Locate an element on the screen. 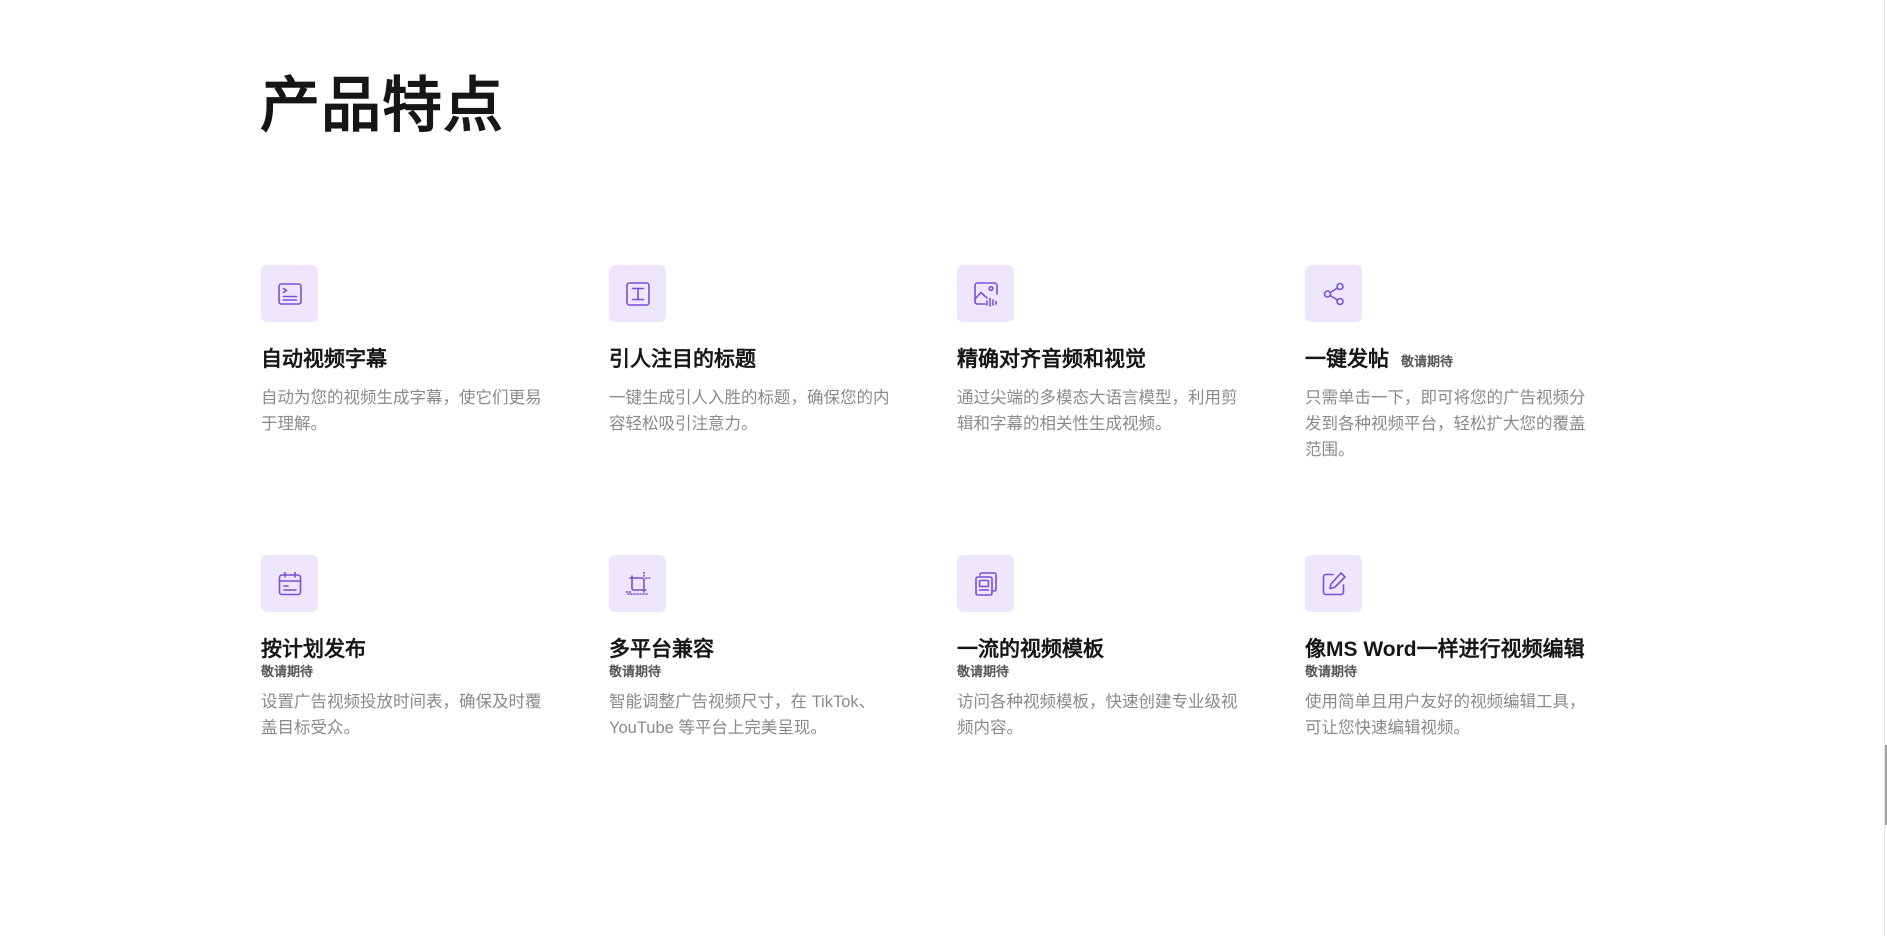 Image resolution: width=1887 pixels, height=936 pixels. subtitles-icon is located at coordinates (289, 293).